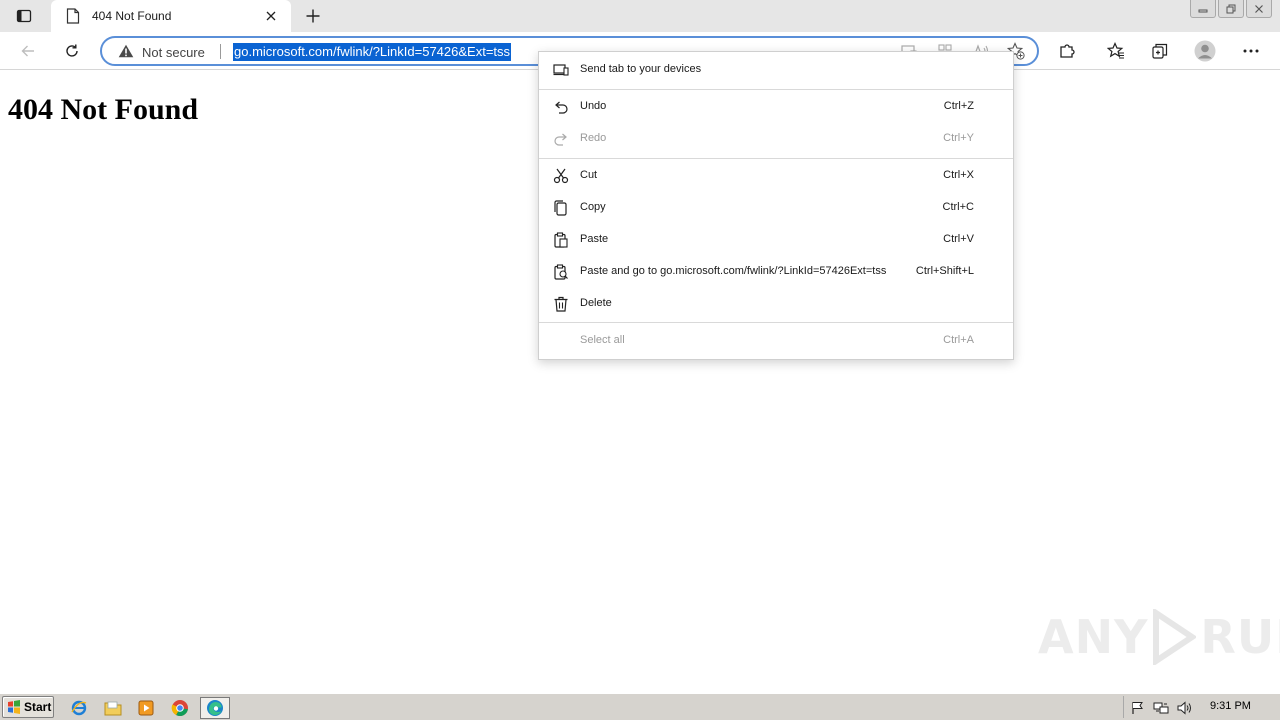 The width and height of the screenshot is (1280, 720). Describe the element at coordinates (73, 16) in the screenshot. I see `page-icon` at that location.